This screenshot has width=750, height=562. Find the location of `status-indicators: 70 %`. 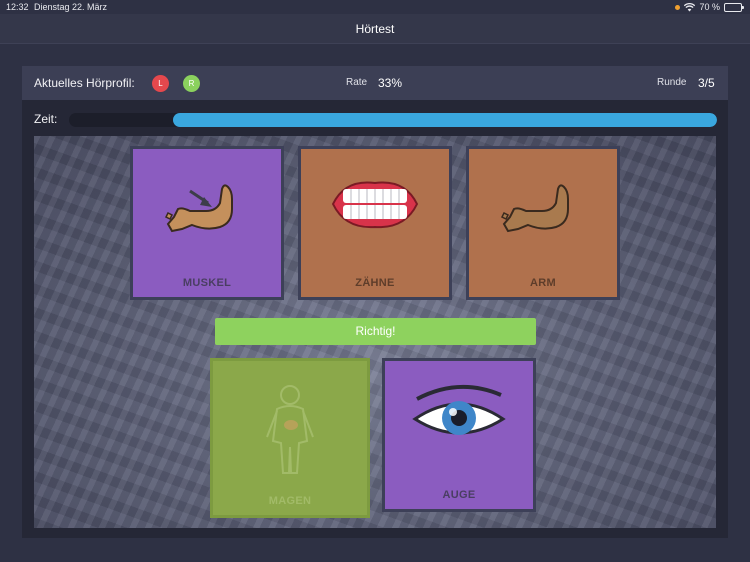

status-indicators: 70 % is located at coordinates (709, 7).